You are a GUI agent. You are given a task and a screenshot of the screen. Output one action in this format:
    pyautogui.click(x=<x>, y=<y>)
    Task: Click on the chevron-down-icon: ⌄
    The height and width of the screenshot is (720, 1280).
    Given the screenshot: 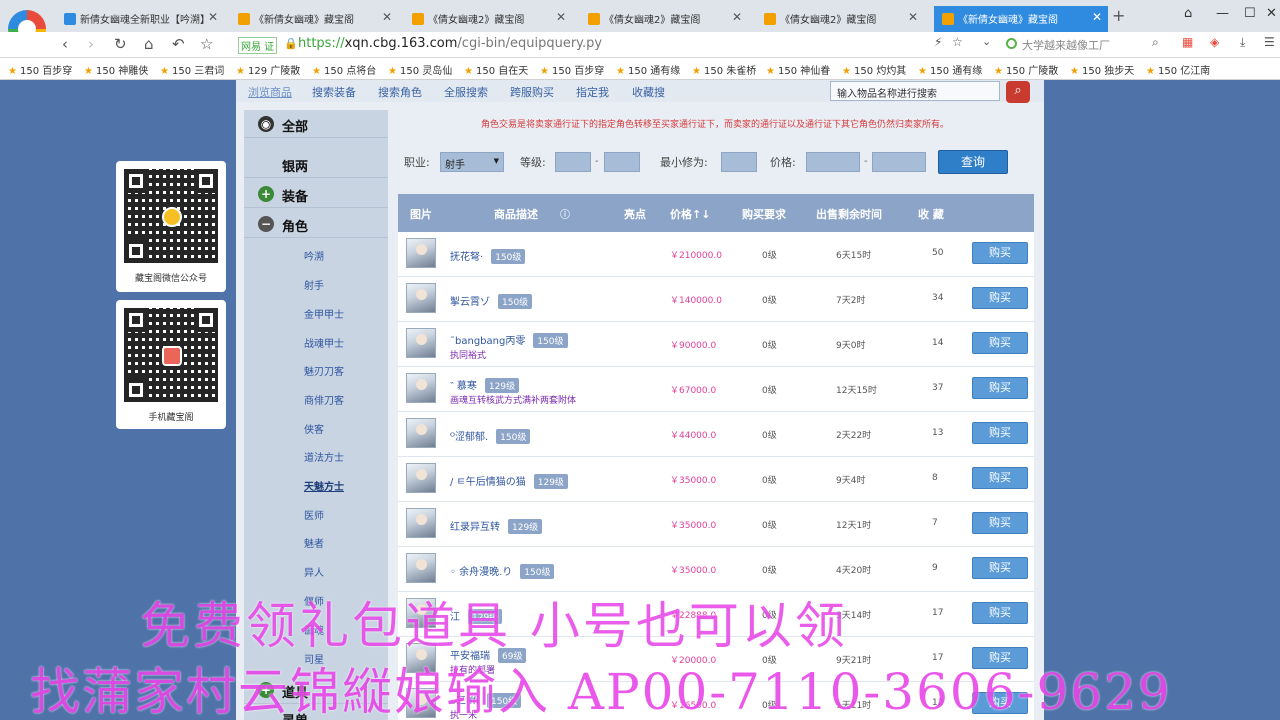 What is the action you would take?
    pyautogui.click(x=986, y=41)
    